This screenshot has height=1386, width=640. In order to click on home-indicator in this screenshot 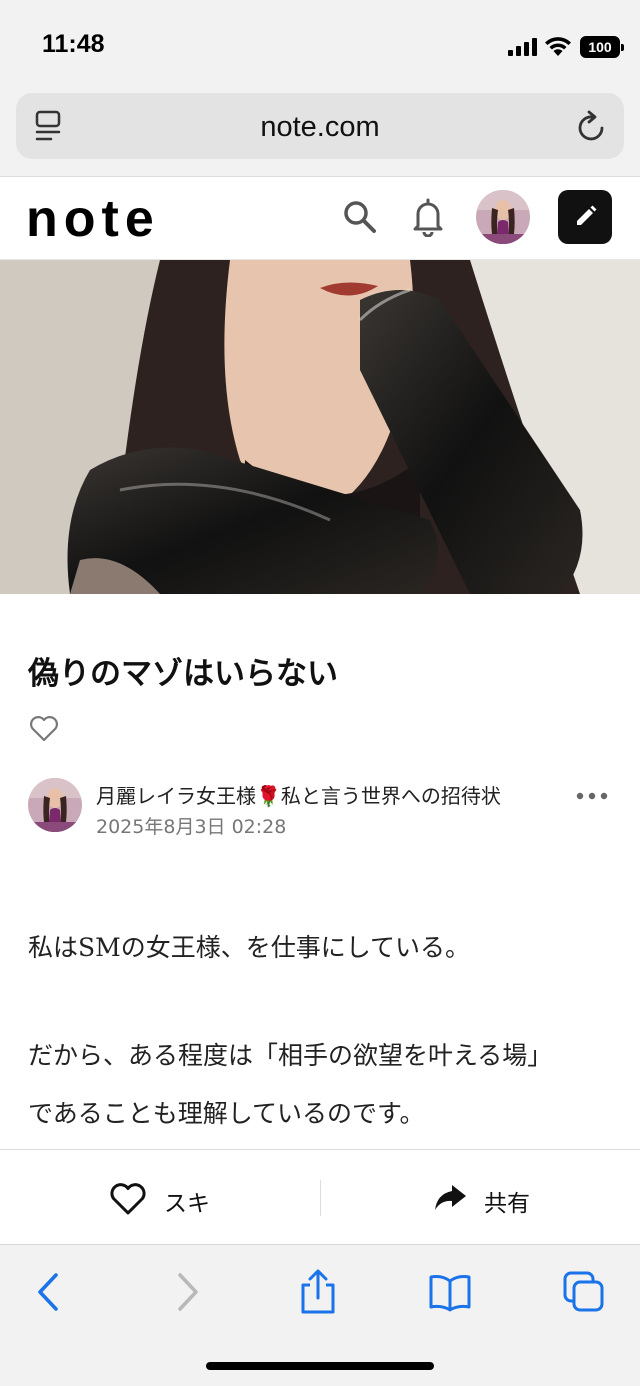, I will do `click(320, 1366)`.